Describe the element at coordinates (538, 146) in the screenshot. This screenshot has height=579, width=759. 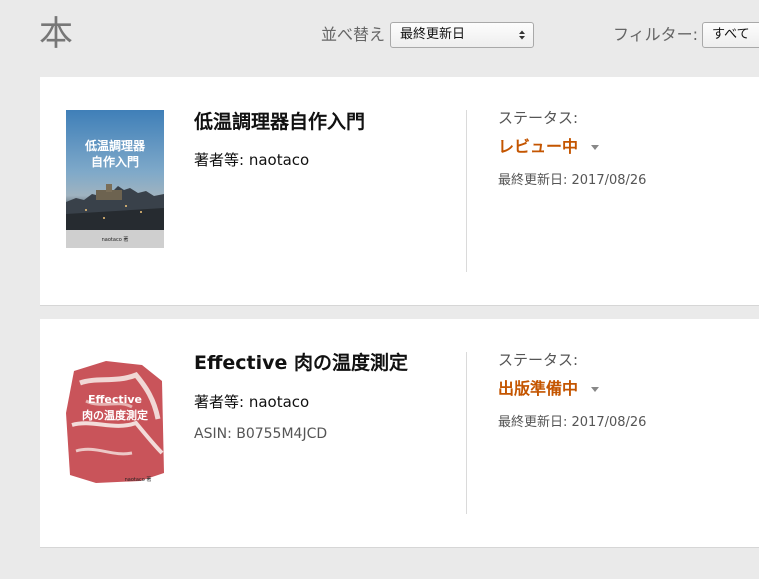
I see `status-value: レビュー中` at that location.